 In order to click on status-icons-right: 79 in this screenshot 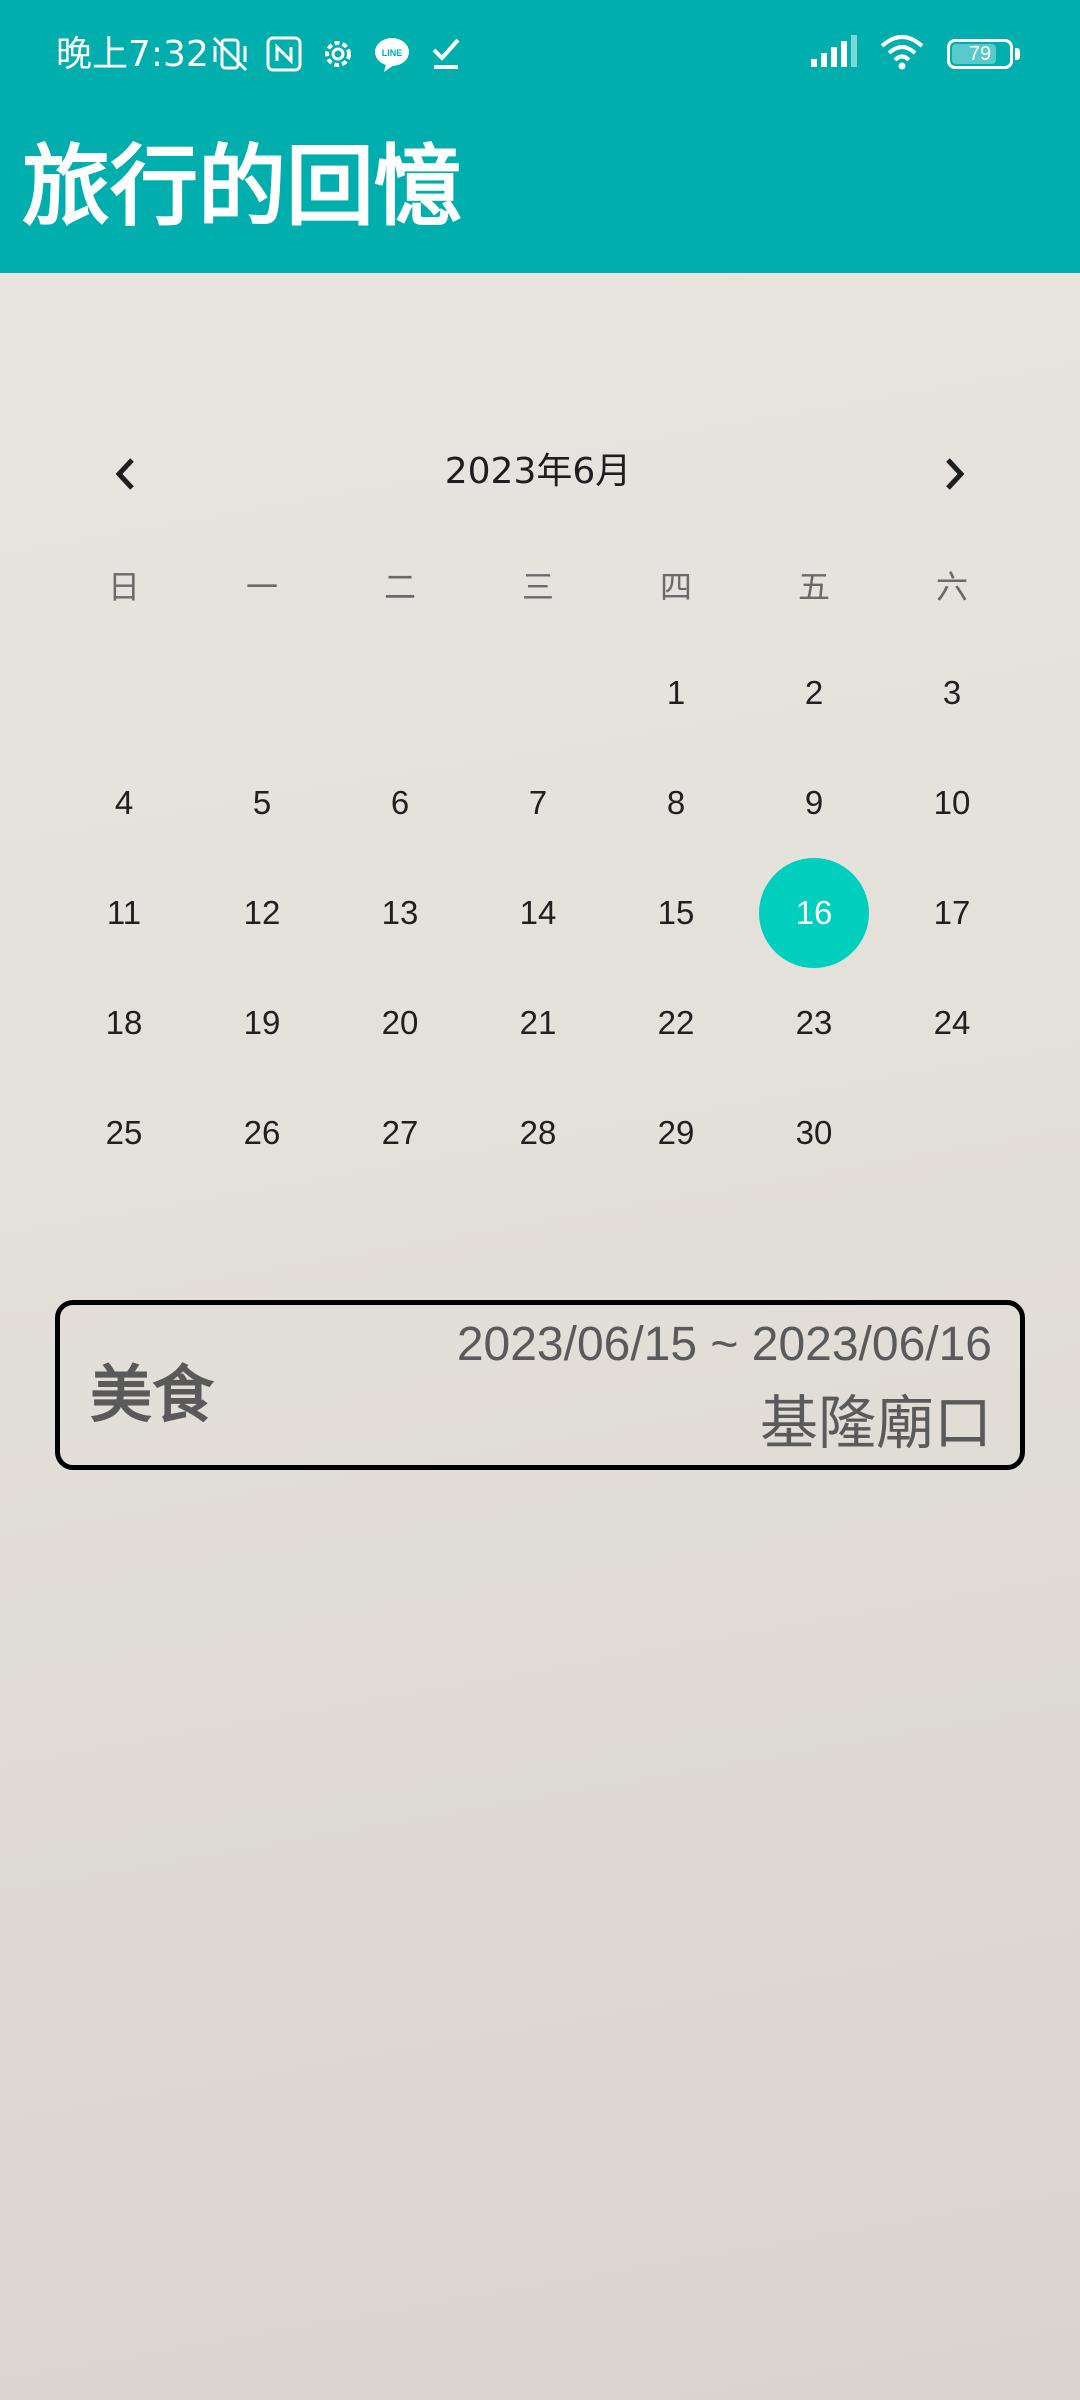, I will do `click(914, 54)`.